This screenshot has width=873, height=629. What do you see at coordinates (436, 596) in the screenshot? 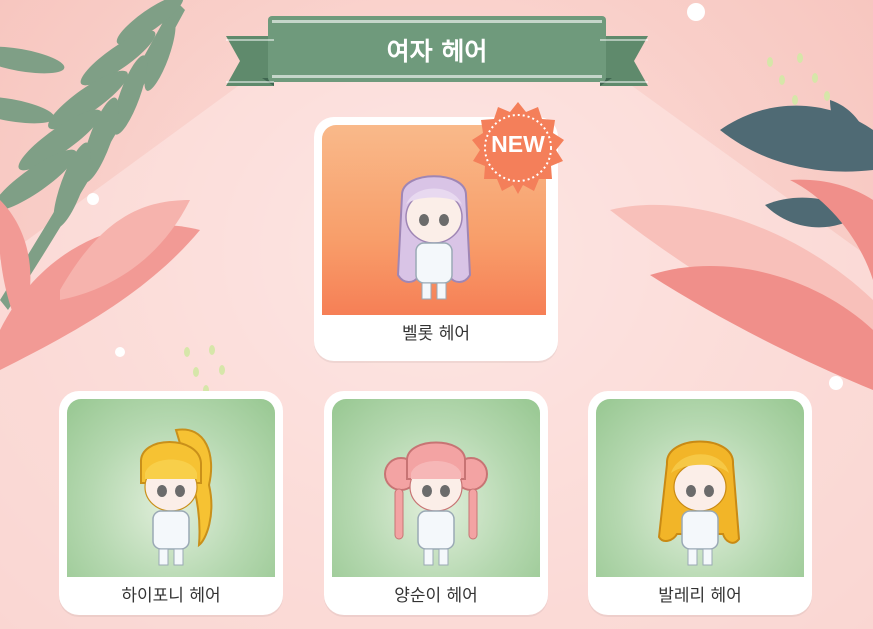
I see `hair-label-yangsuni: 양순이 헤어` at bounding box center [436, 596].